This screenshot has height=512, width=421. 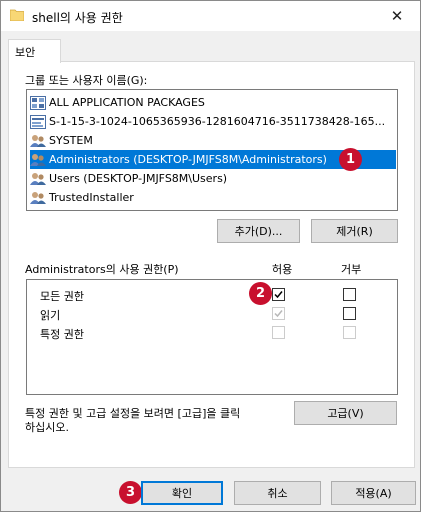 What do you see at coordinates (212, 314) in the screenshot?
I see `permission-row: 읽기` at bounding box center [212, 314].